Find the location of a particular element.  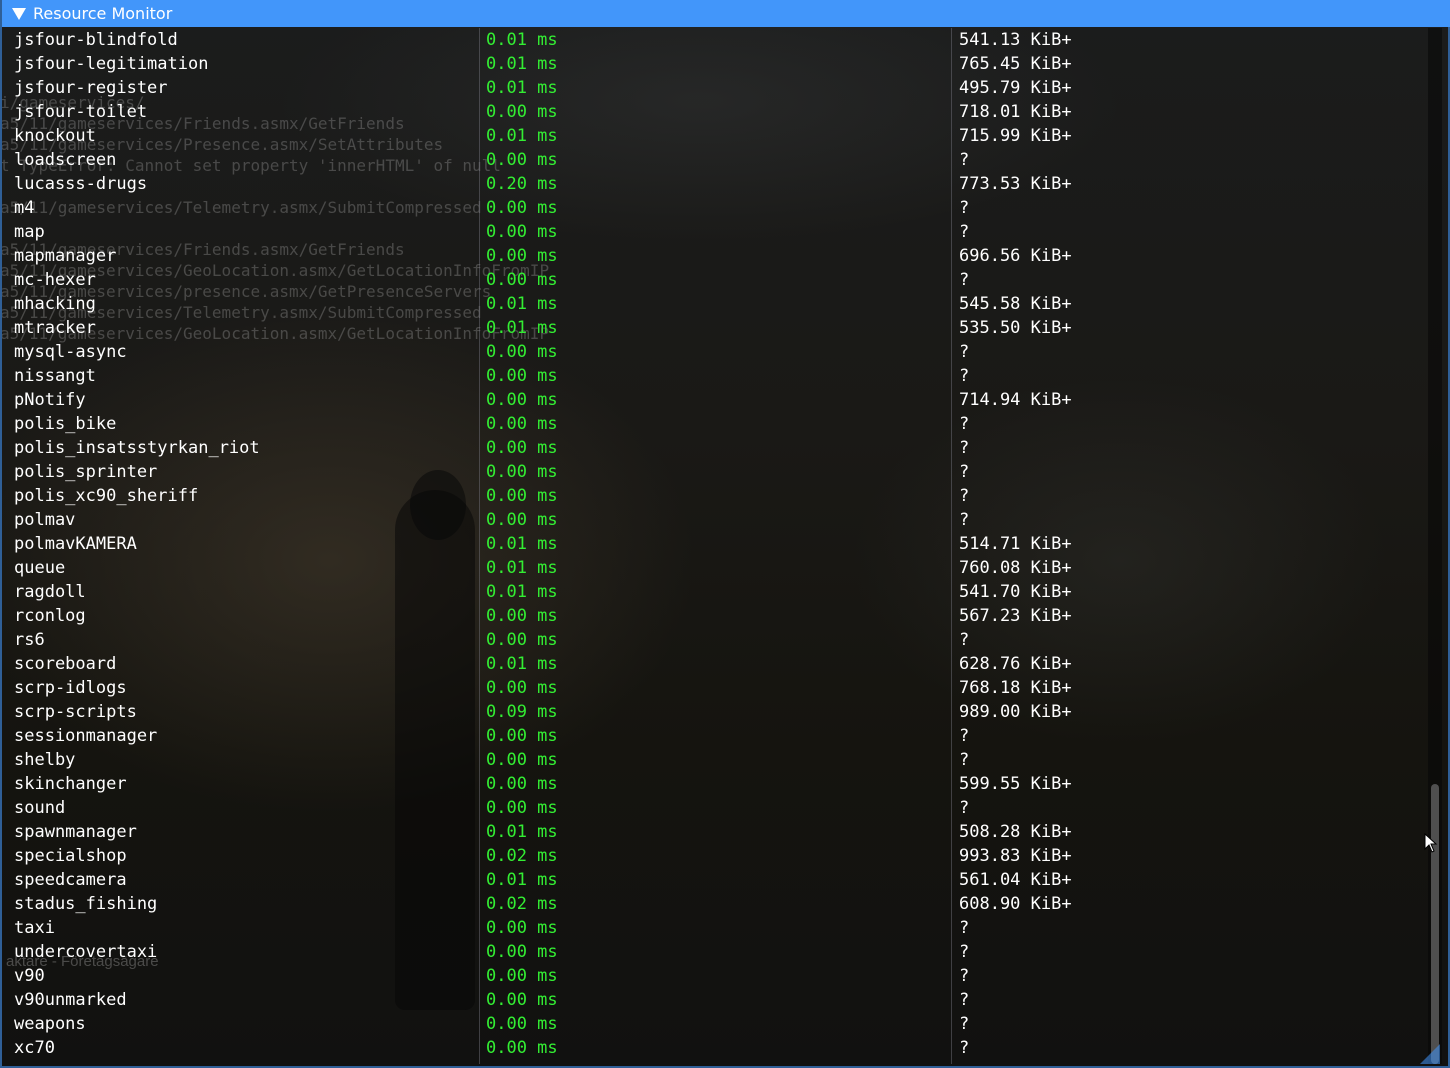

resource-name: polmavKAMERA is located at coordinates (75, 544).